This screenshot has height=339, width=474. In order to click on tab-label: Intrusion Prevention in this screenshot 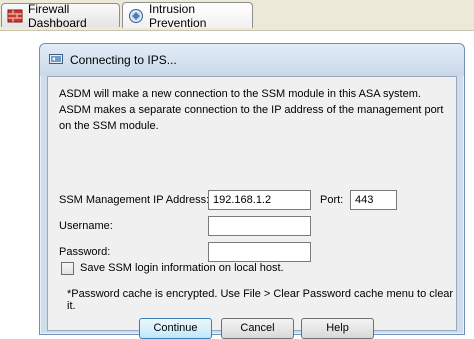, I will do `click(178, 15)`.